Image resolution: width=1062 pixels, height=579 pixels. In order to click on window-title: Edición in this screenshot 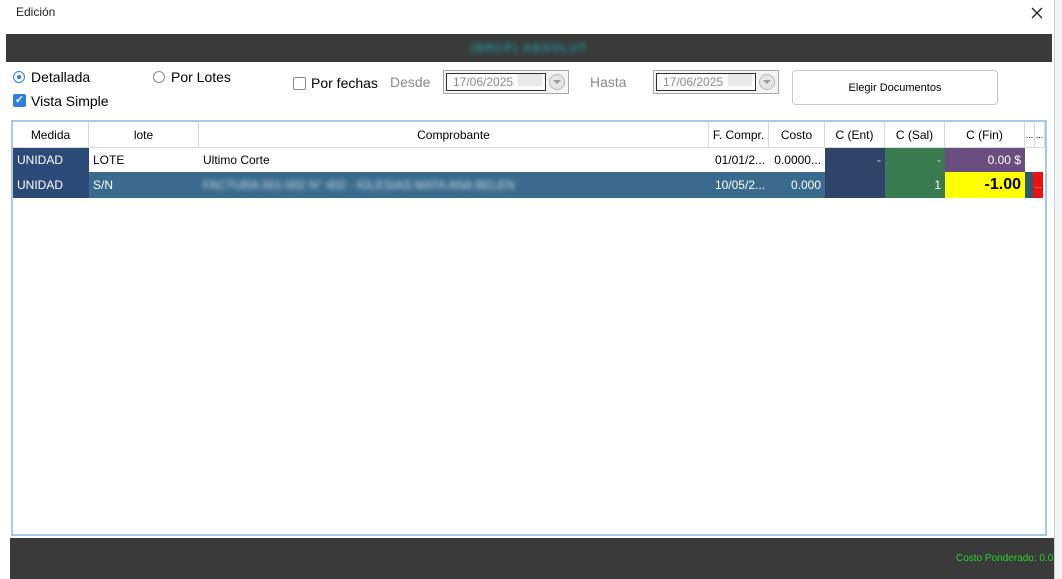, I will do `click(36, 12)`.